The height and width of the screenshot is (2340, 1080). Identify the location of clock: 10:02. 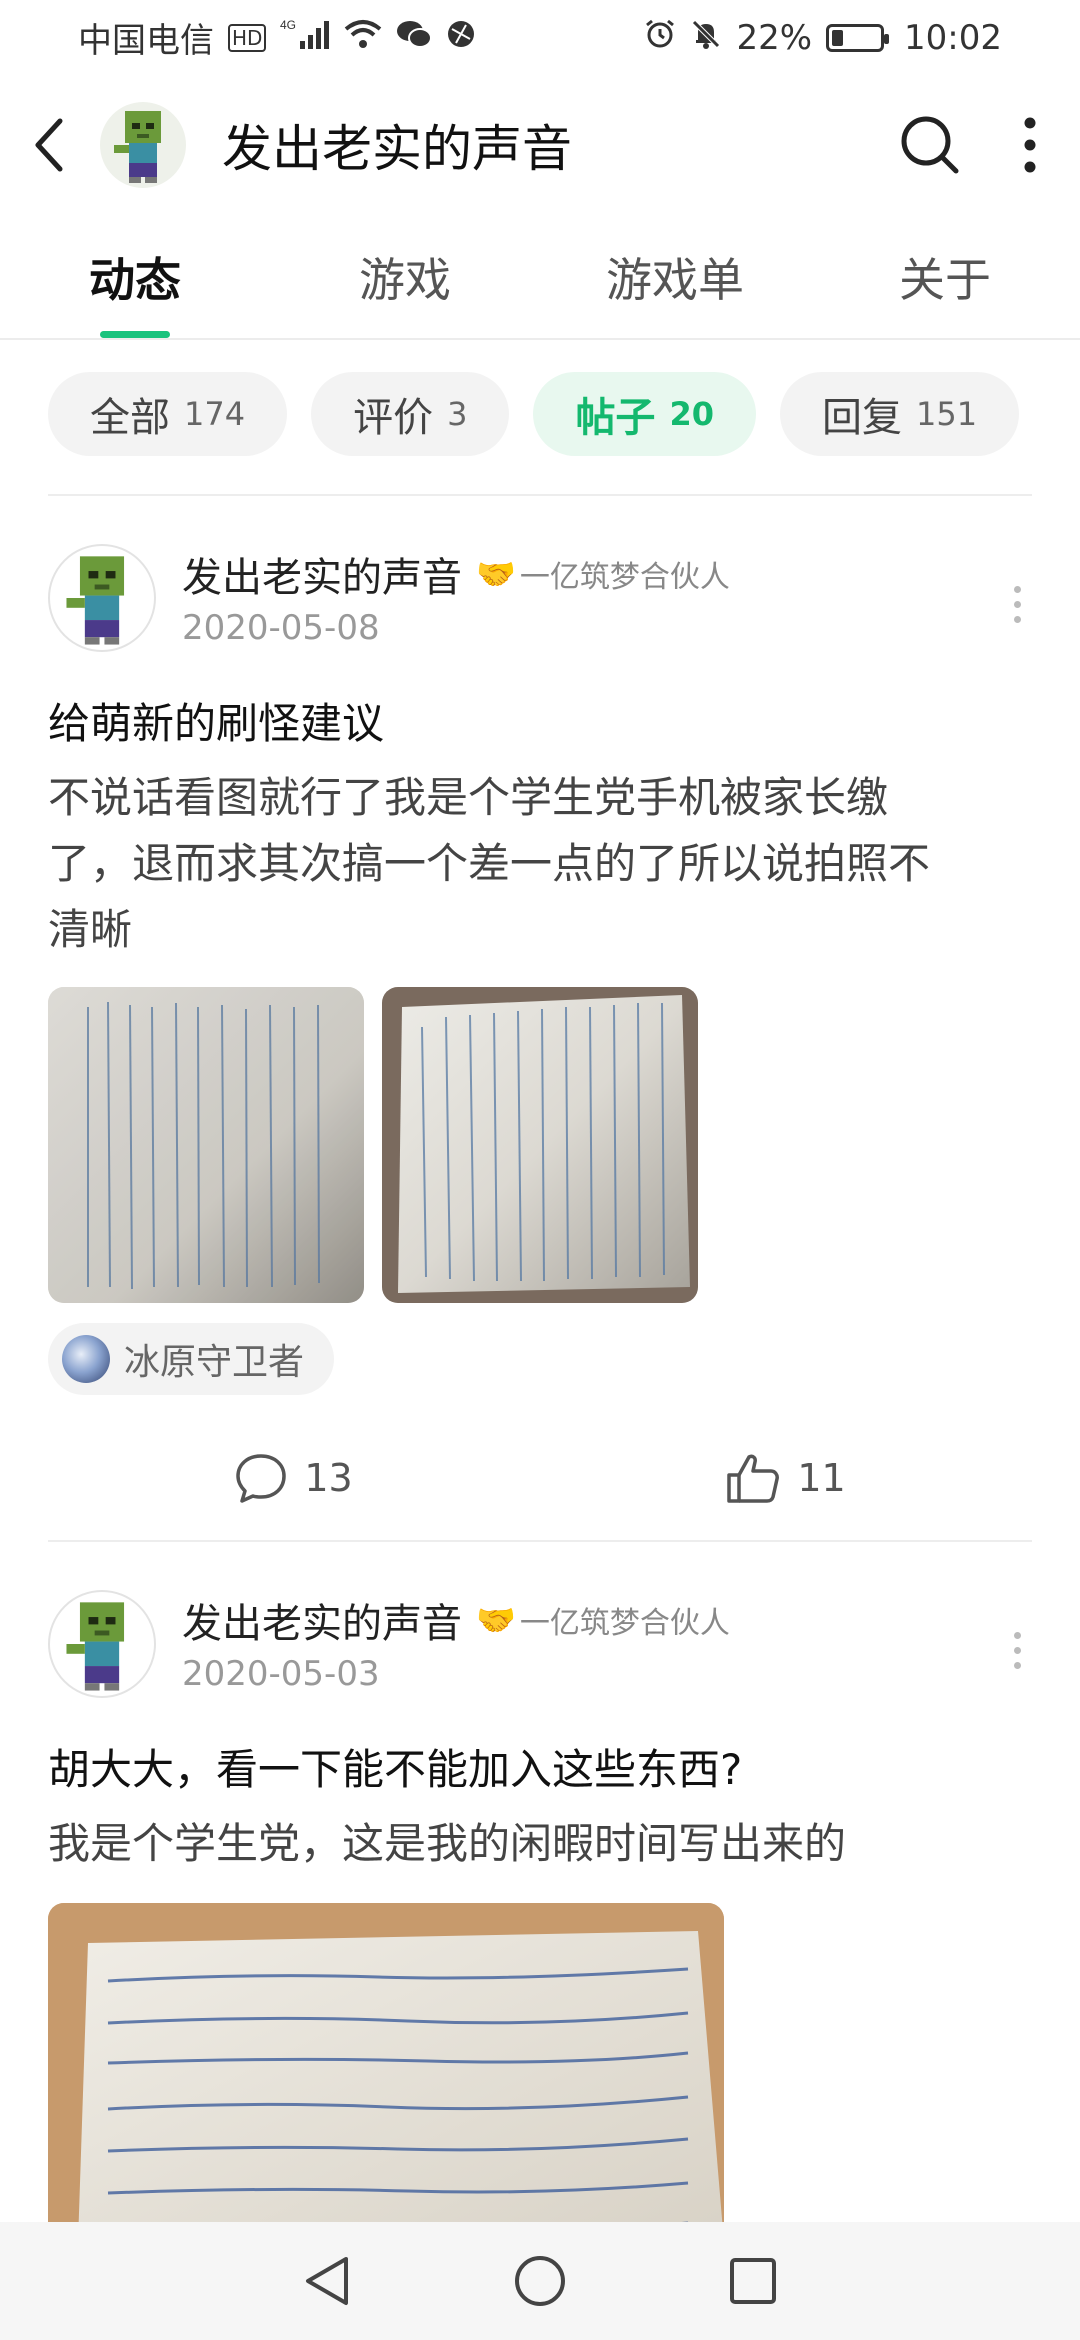
(953, 37).